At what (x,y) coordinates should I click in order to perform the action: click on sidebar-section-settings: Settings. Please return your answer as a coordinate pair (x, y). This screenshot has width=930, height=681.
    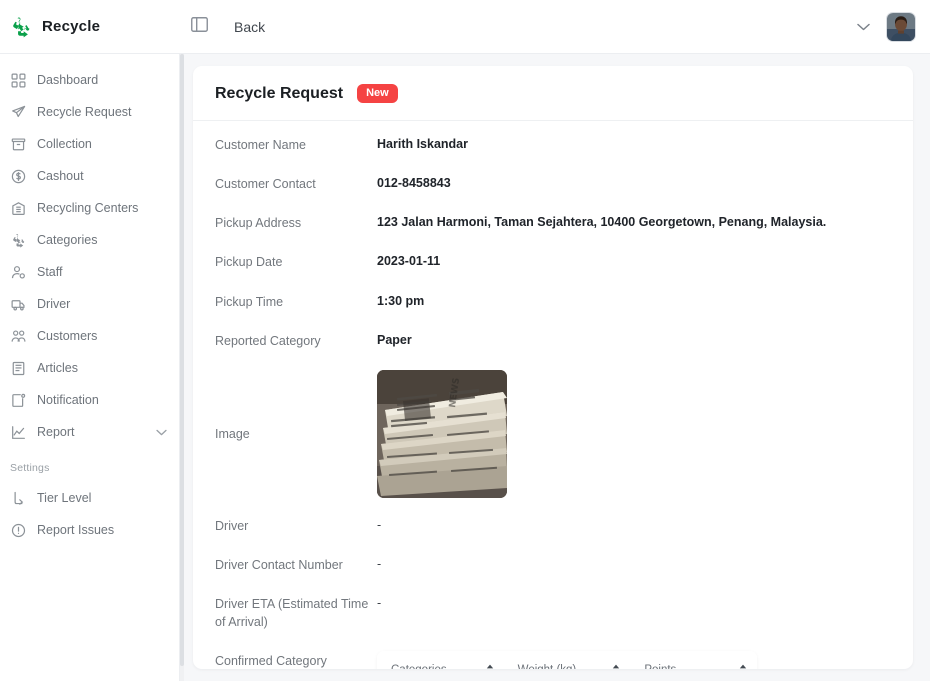
    Looking at the image, I should click on (30, 468).